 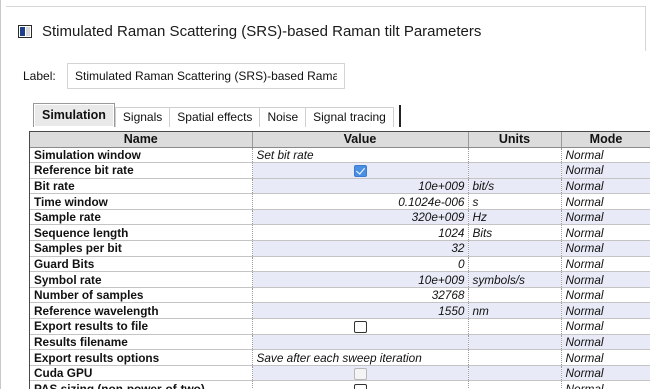 What do you see at coordinates (141, 295) in the screenshot?
I see `parameter-name: Number of samples` at bounding box center [141, 295].